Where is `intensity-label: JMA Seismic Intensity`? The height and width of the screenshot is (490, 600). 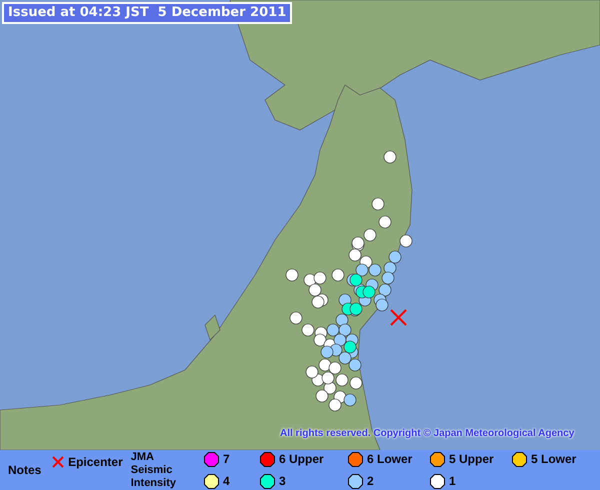 intensity-label: JMA Seismic Intensity is located at coordinates (153, 470).